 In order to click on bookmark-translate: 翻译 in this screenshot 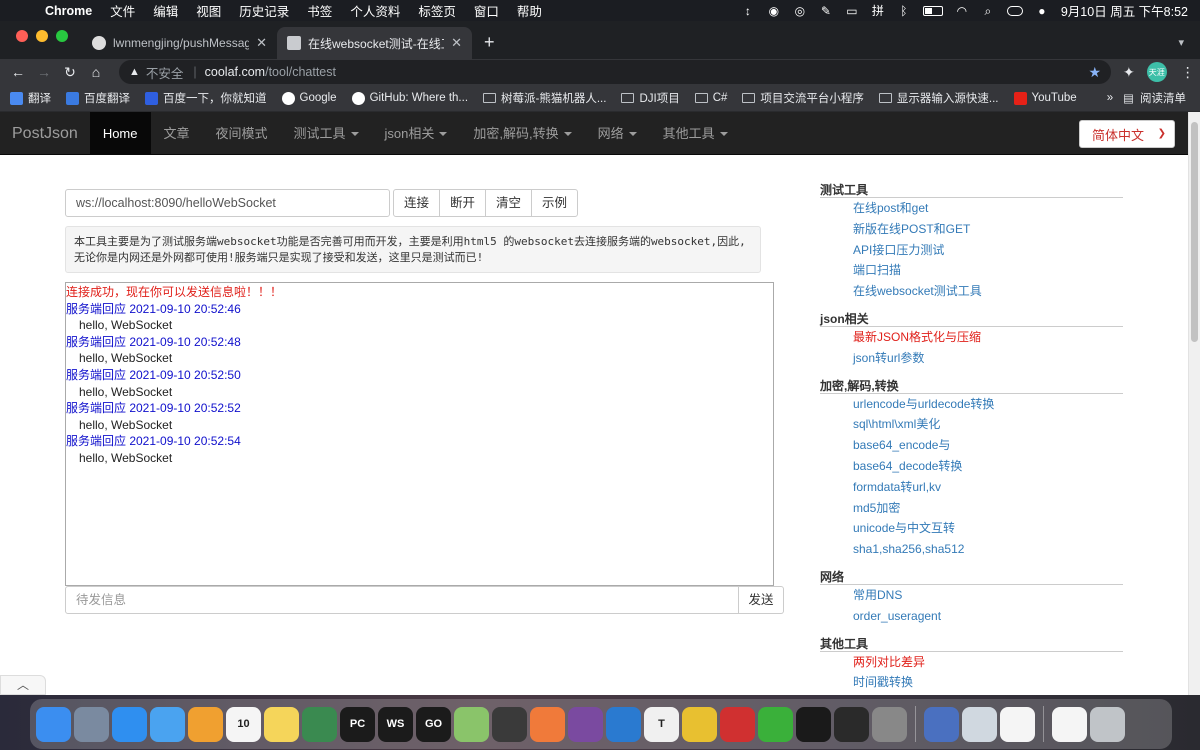, I will do `click(30, 98)`.